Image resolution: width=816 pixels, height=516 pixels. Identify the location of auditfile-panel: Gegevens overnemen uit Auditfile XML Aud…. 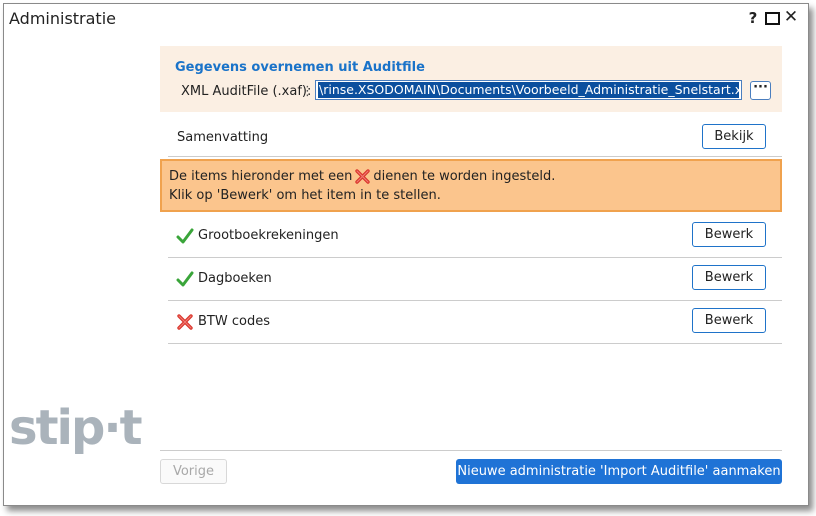
(471, 79).